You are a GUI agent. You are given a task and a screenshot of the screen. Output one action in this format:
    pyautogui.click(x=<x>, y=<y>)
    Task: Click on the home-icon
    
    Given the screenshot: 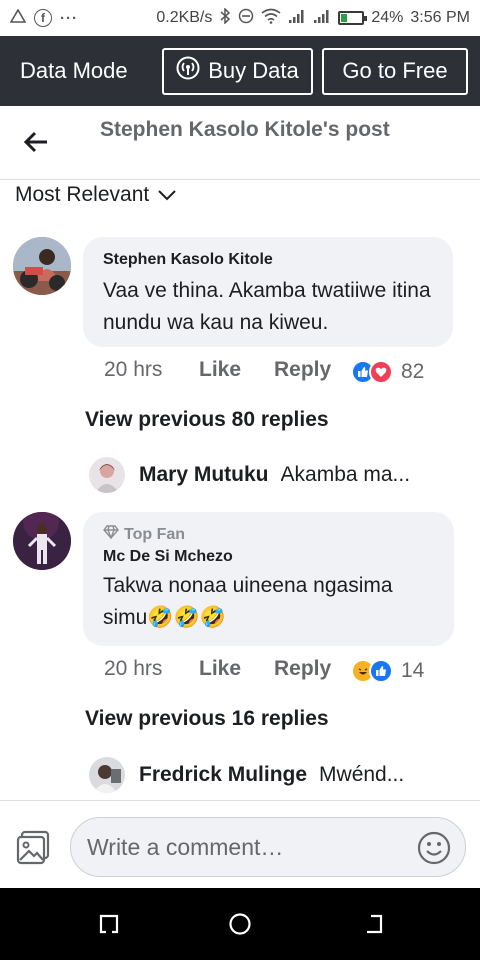 What is the action you would take?
    pyautogui.click(x=240, y=924)
    